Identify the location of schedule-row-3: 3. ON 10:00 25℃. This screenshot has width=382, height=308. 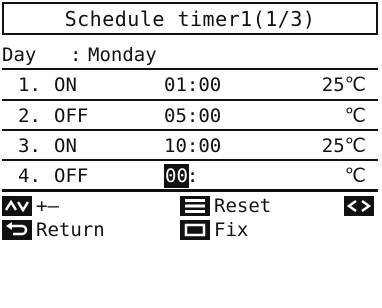
(191, 146).